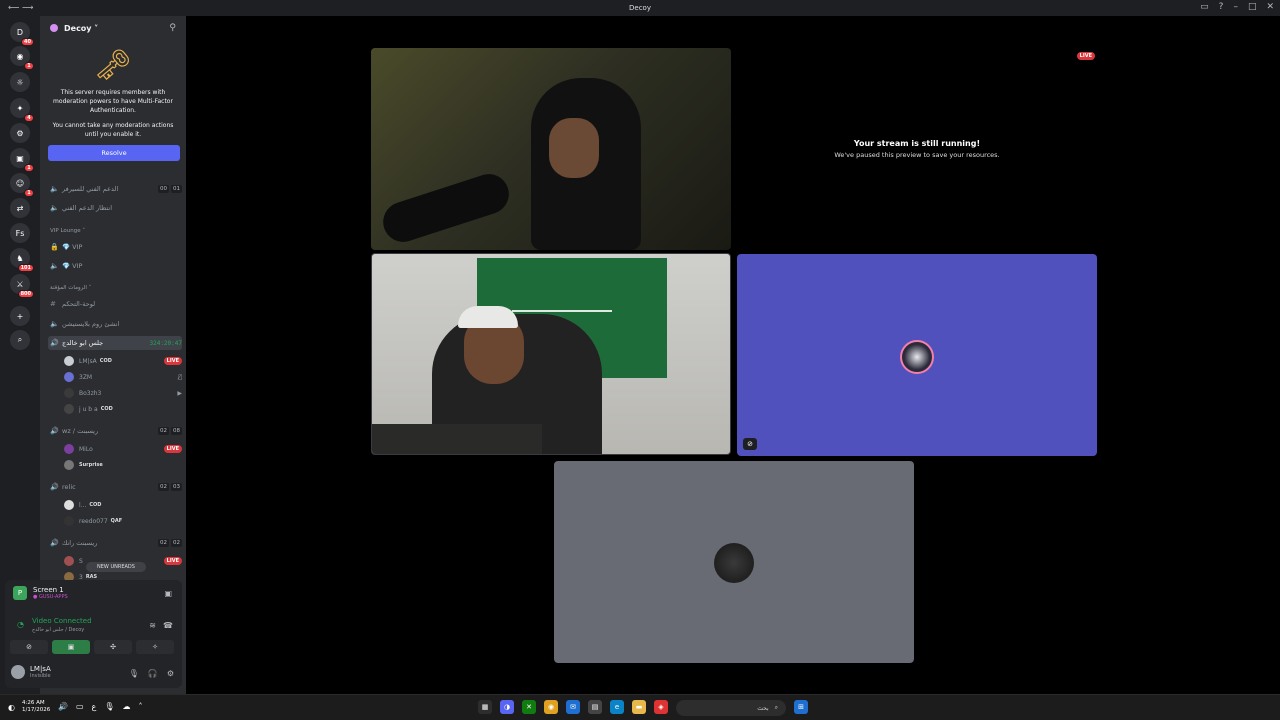  I want to click on folder-icon: ▬, so click(639, 707).